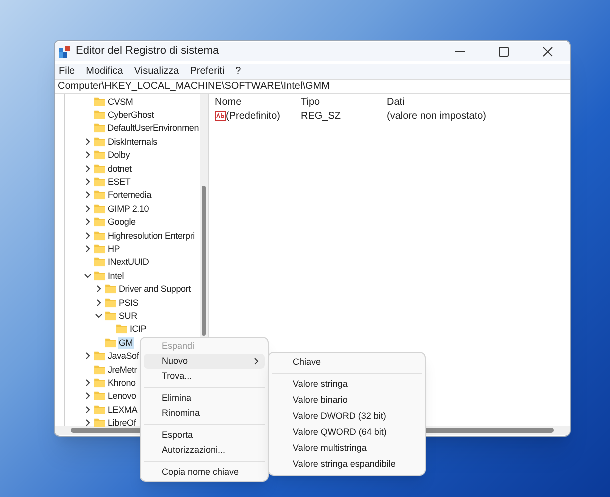  Describe the element at coordinates (347, 363) in the screenshot. I see `submenu-item: Chiave` at that location.